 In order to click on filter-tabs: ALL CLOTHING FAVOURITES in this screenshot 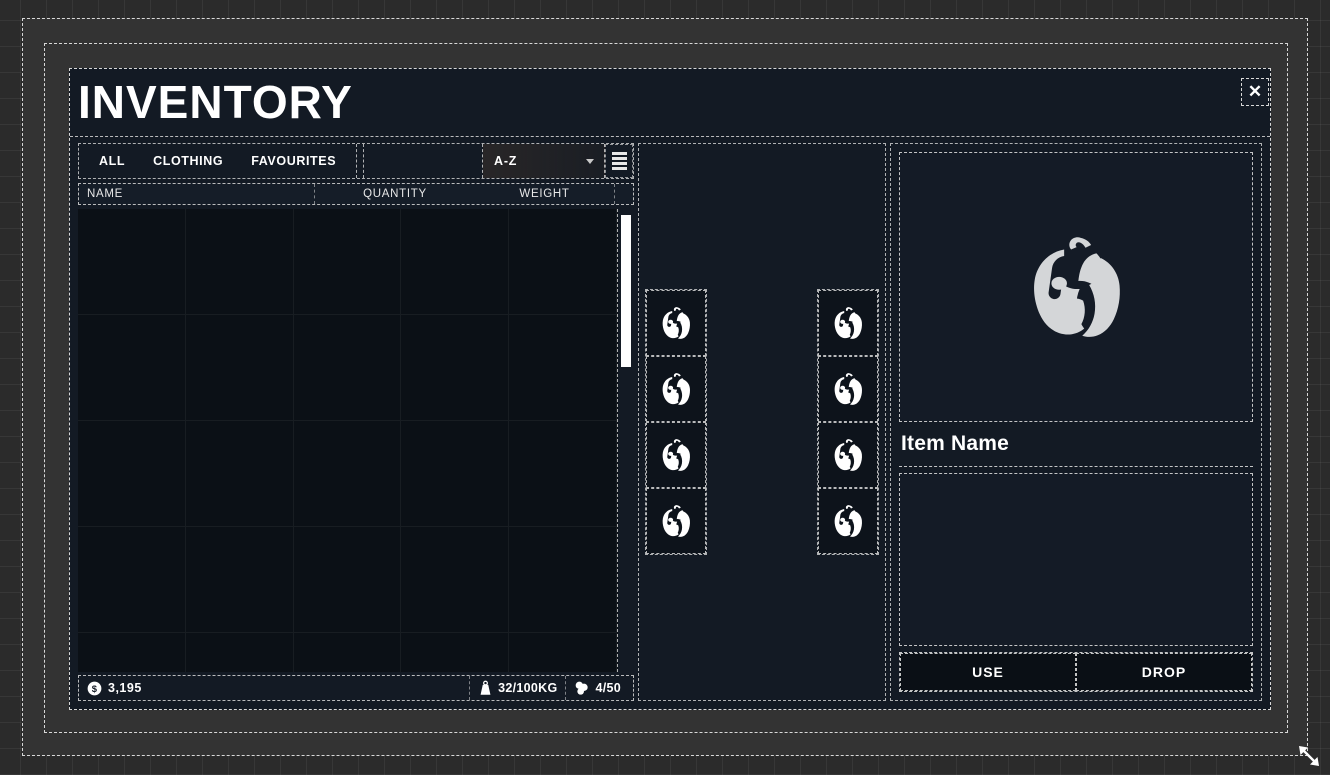, I will do `click(218, 161)`.